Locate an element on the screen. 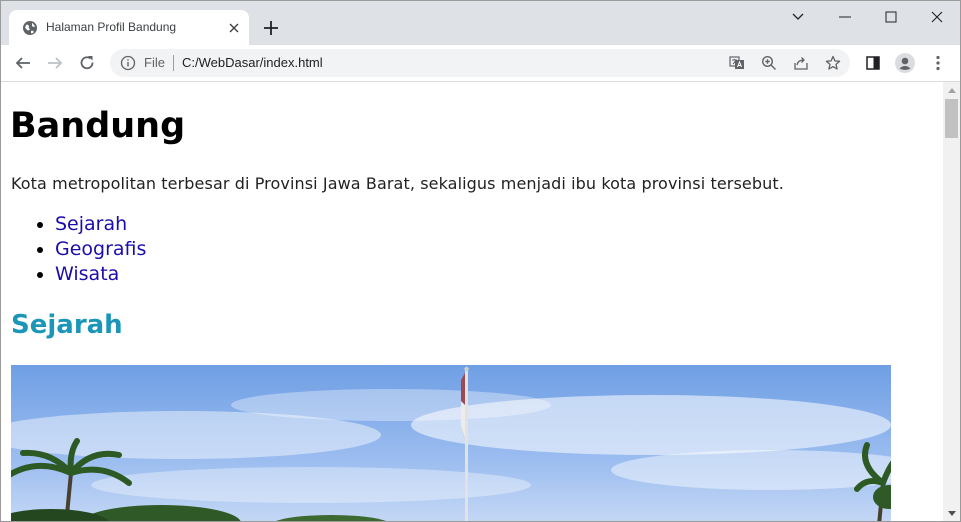 This screenshot has width=961, height=522. globe-icon is located at coordinates (30, 28).